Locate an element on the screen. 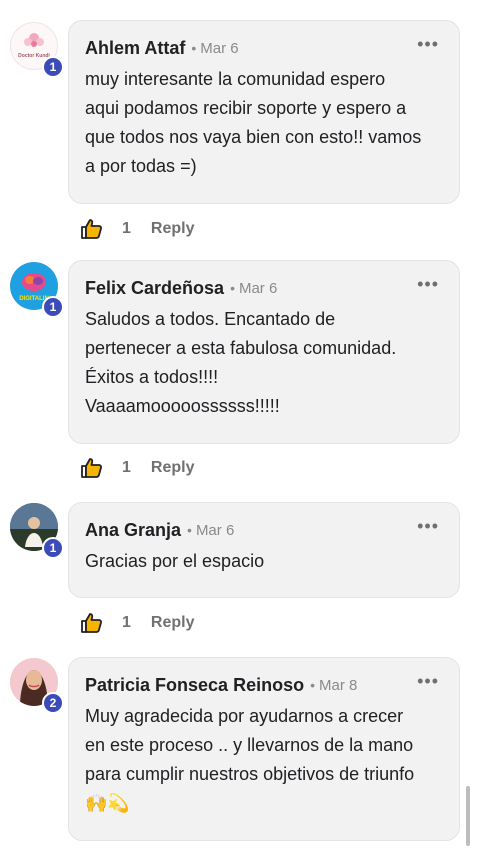  author-name: Patricia Fonseca Reinoso is located at coordinates (194, 685).